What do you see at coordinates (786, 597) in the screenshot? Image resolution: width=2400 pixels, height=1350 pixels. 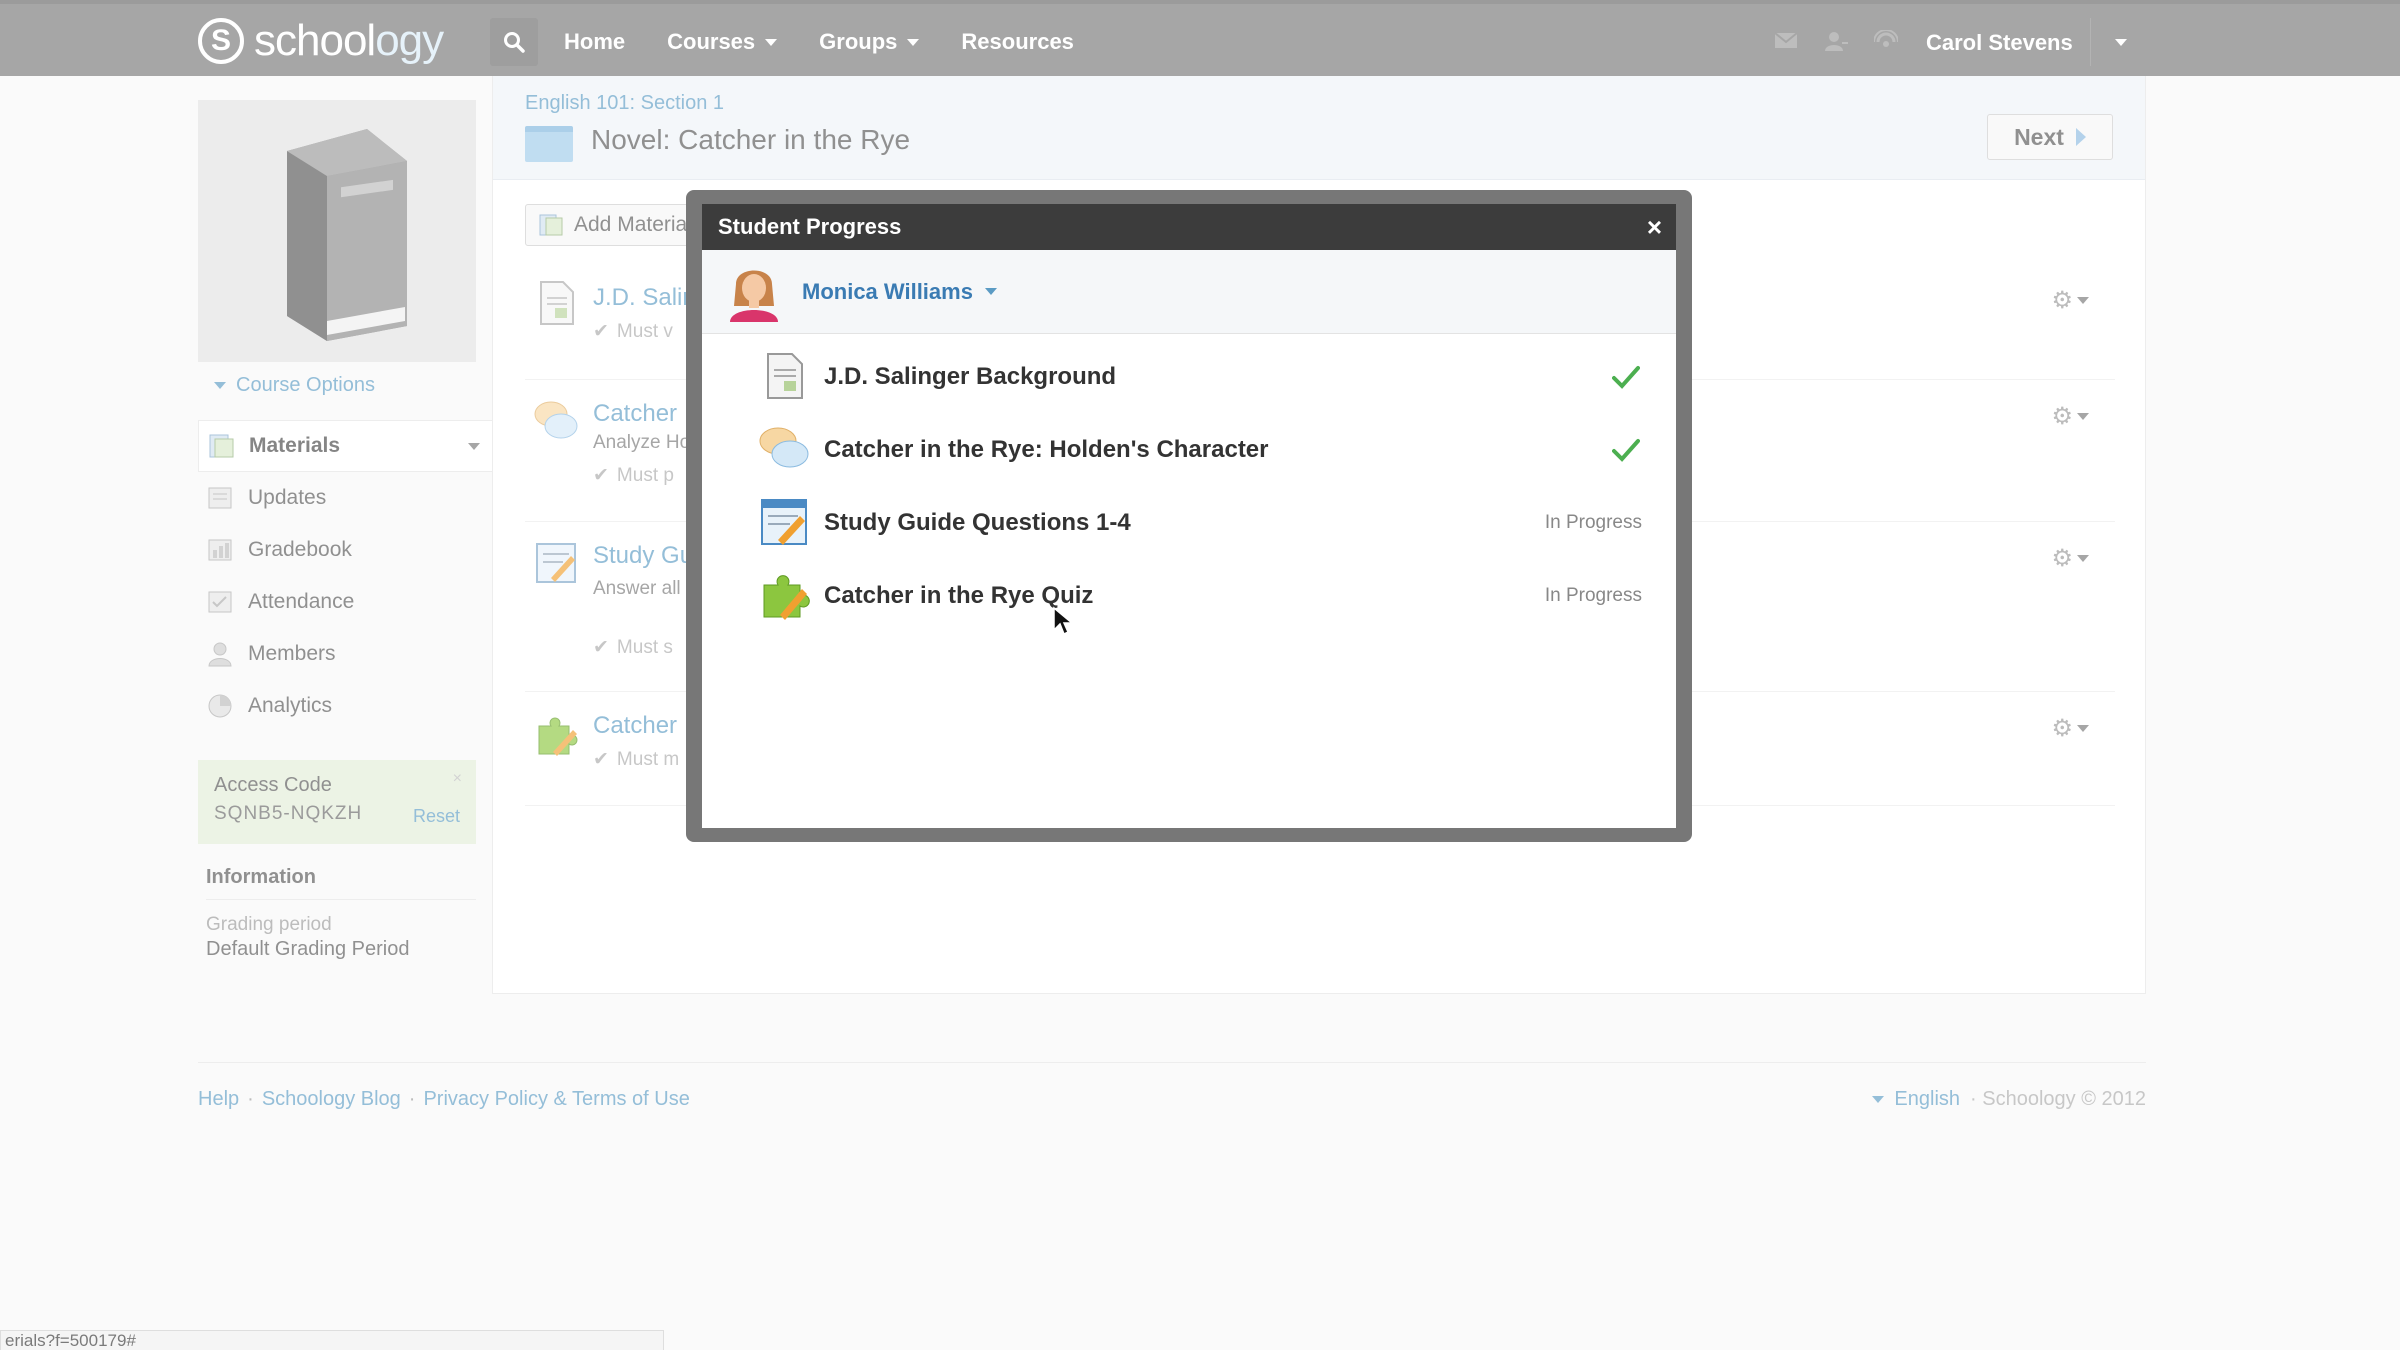 I see `quiz-icon` at bounding box center [786, 597].